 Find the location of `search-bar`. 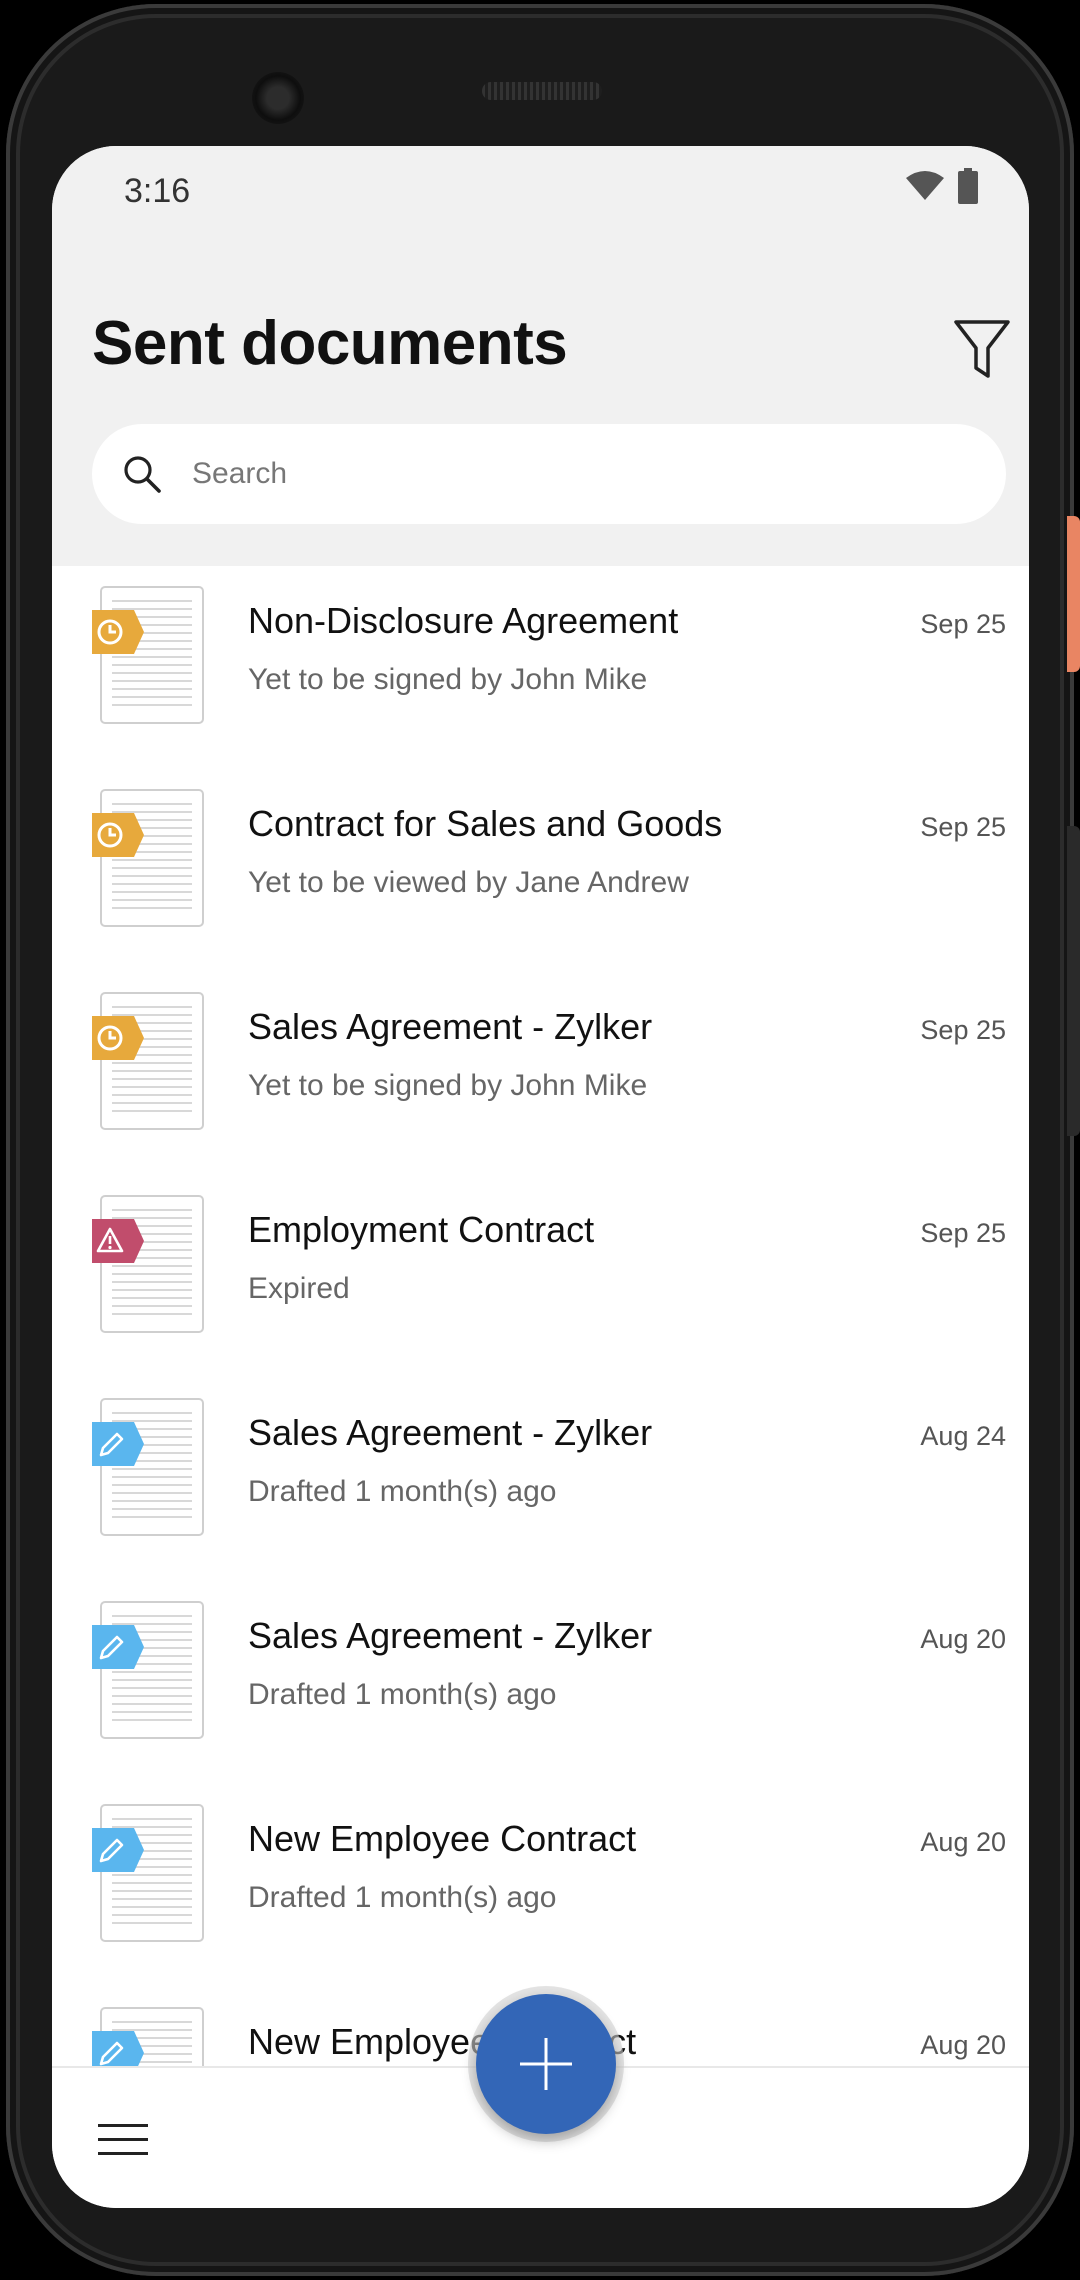

search-bar is located at coordinates (549, 474).